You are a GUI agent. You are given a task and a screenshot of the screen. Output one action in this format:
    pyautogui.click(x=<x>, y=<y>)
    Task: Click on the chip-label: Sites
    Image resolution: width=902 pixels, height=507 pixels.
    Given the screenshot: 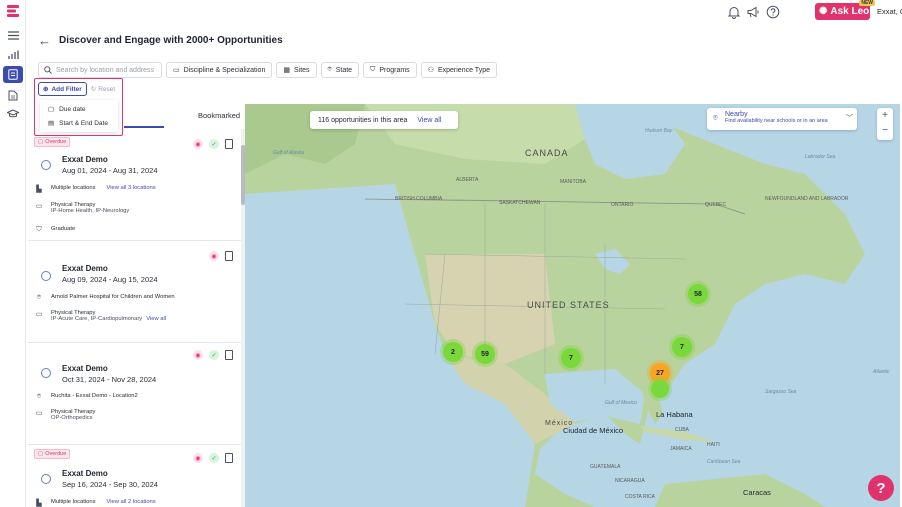 What is the action you would take?
    pyautogui.click(x=301, y=70)
    